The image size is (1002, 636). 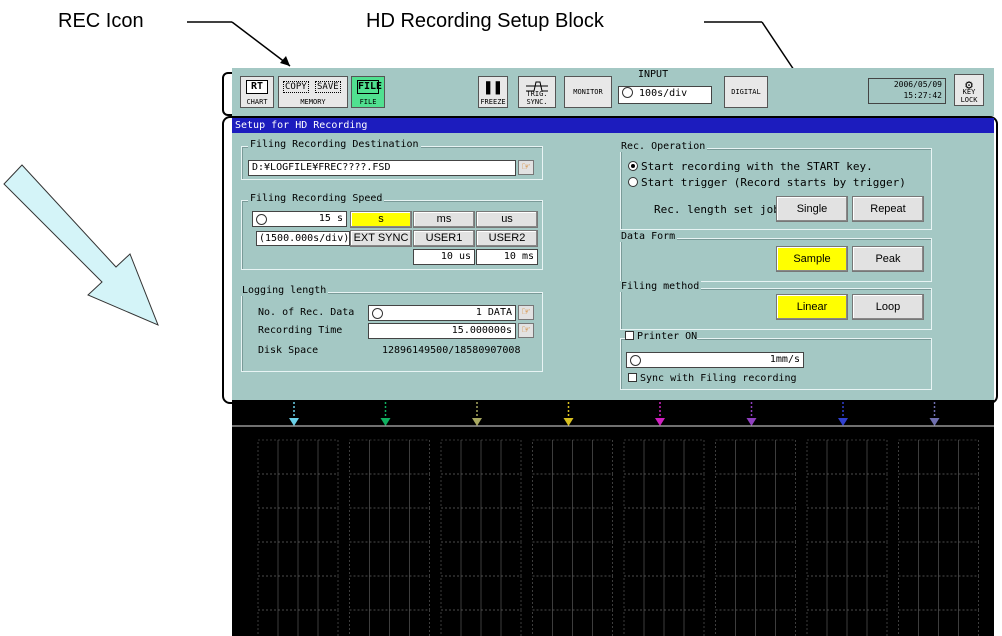 What do you see at coordinates (767, 182) in the screenshot?
I see `start-trigger-option: Start trigger (Record starts by trigger)` at bounding box center [767, 182].